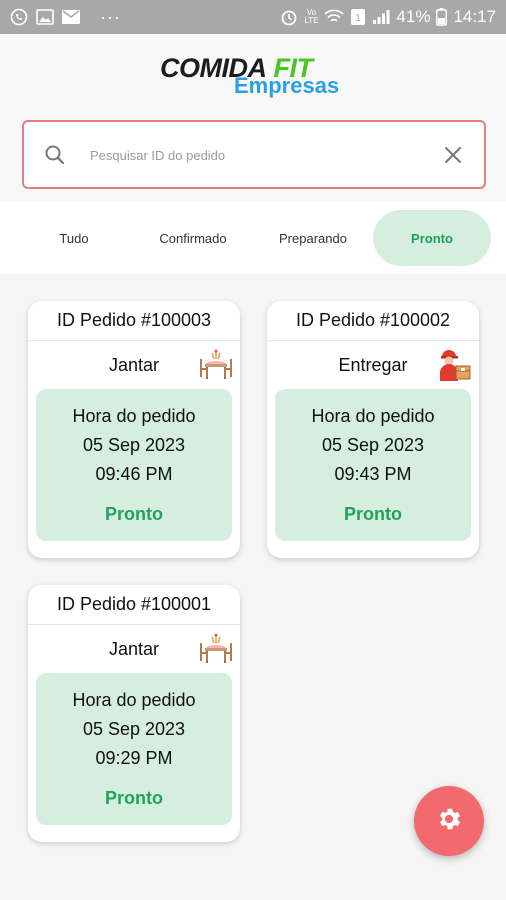  What do you see at coordinates (311, 16) in the screenshot?
I see `volte-icon: Vo LTE` at bounding box center [311, 16].